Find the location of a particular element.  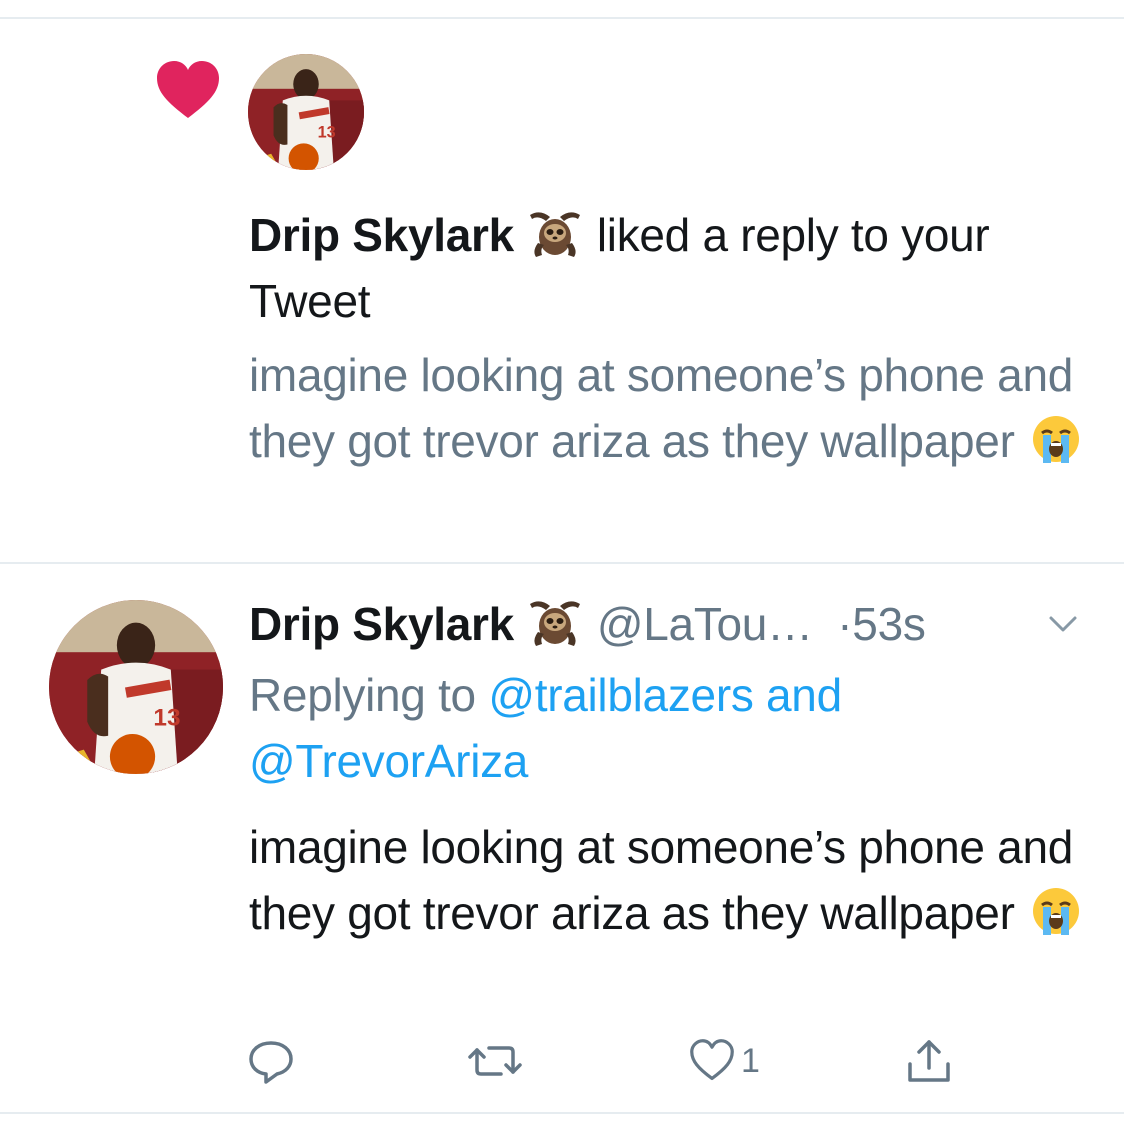

reply-icon is located at coordinates (271, 1062).